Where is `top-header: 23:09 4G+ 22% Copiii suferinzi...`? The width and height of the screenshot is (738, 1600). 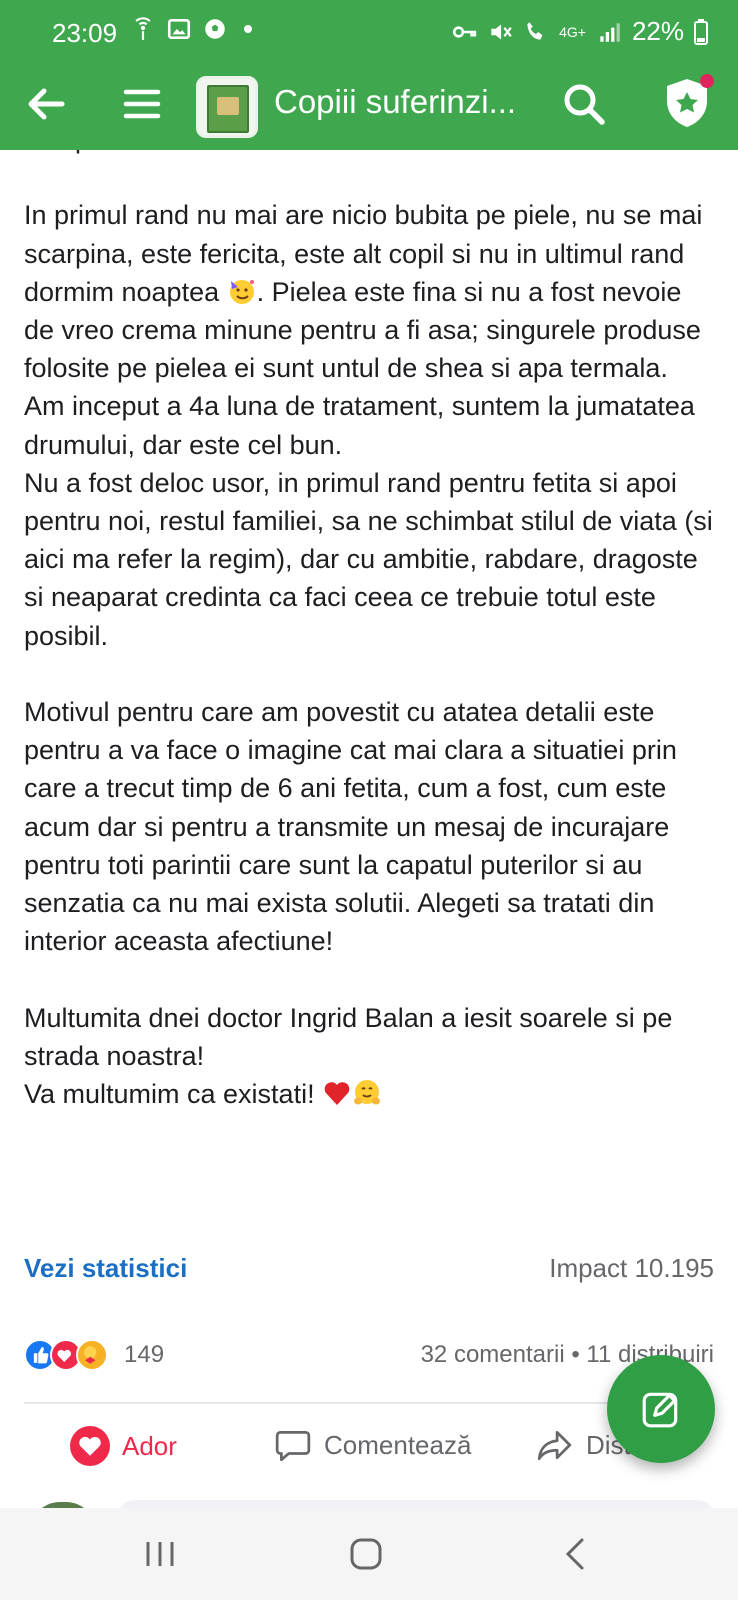
top-header: 23:09 4G+ 22% Copiii suferinzi... is located at coordinates (369, 75).